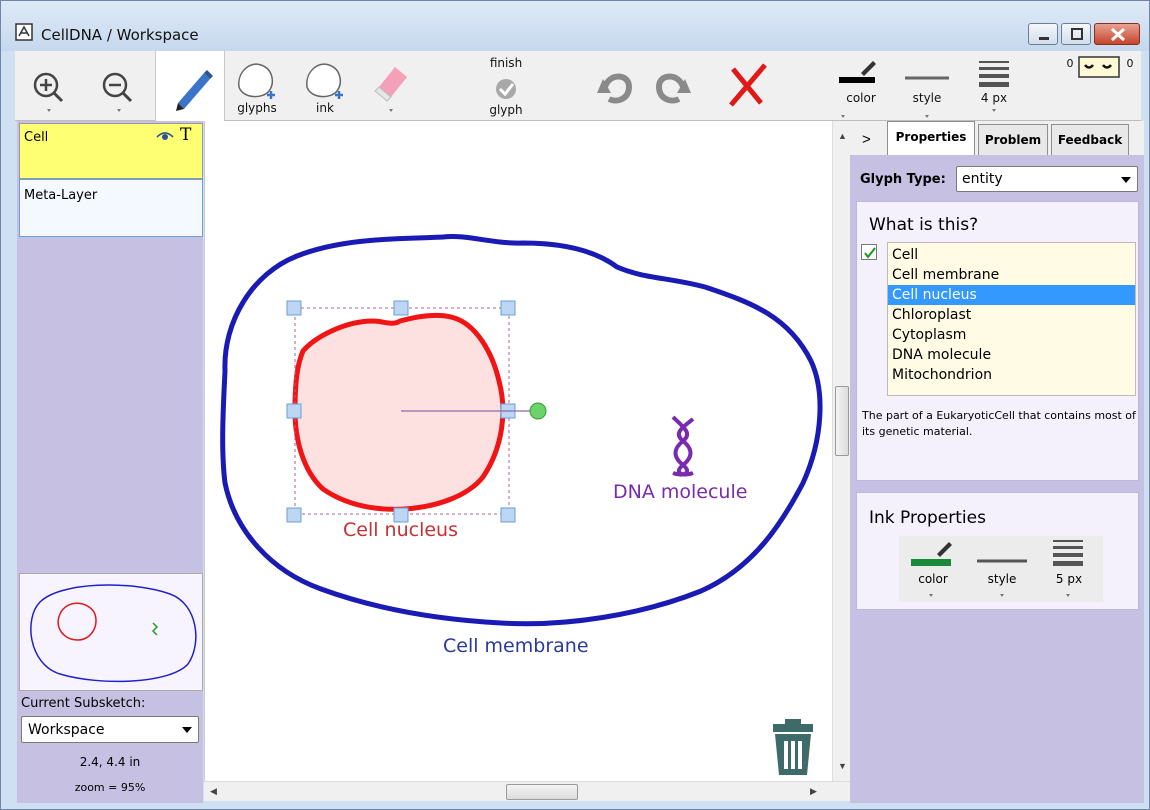 This screenshot has width=1150, height=810. I want to click on ink-tools: color style 5 px, so click(1001, 569).